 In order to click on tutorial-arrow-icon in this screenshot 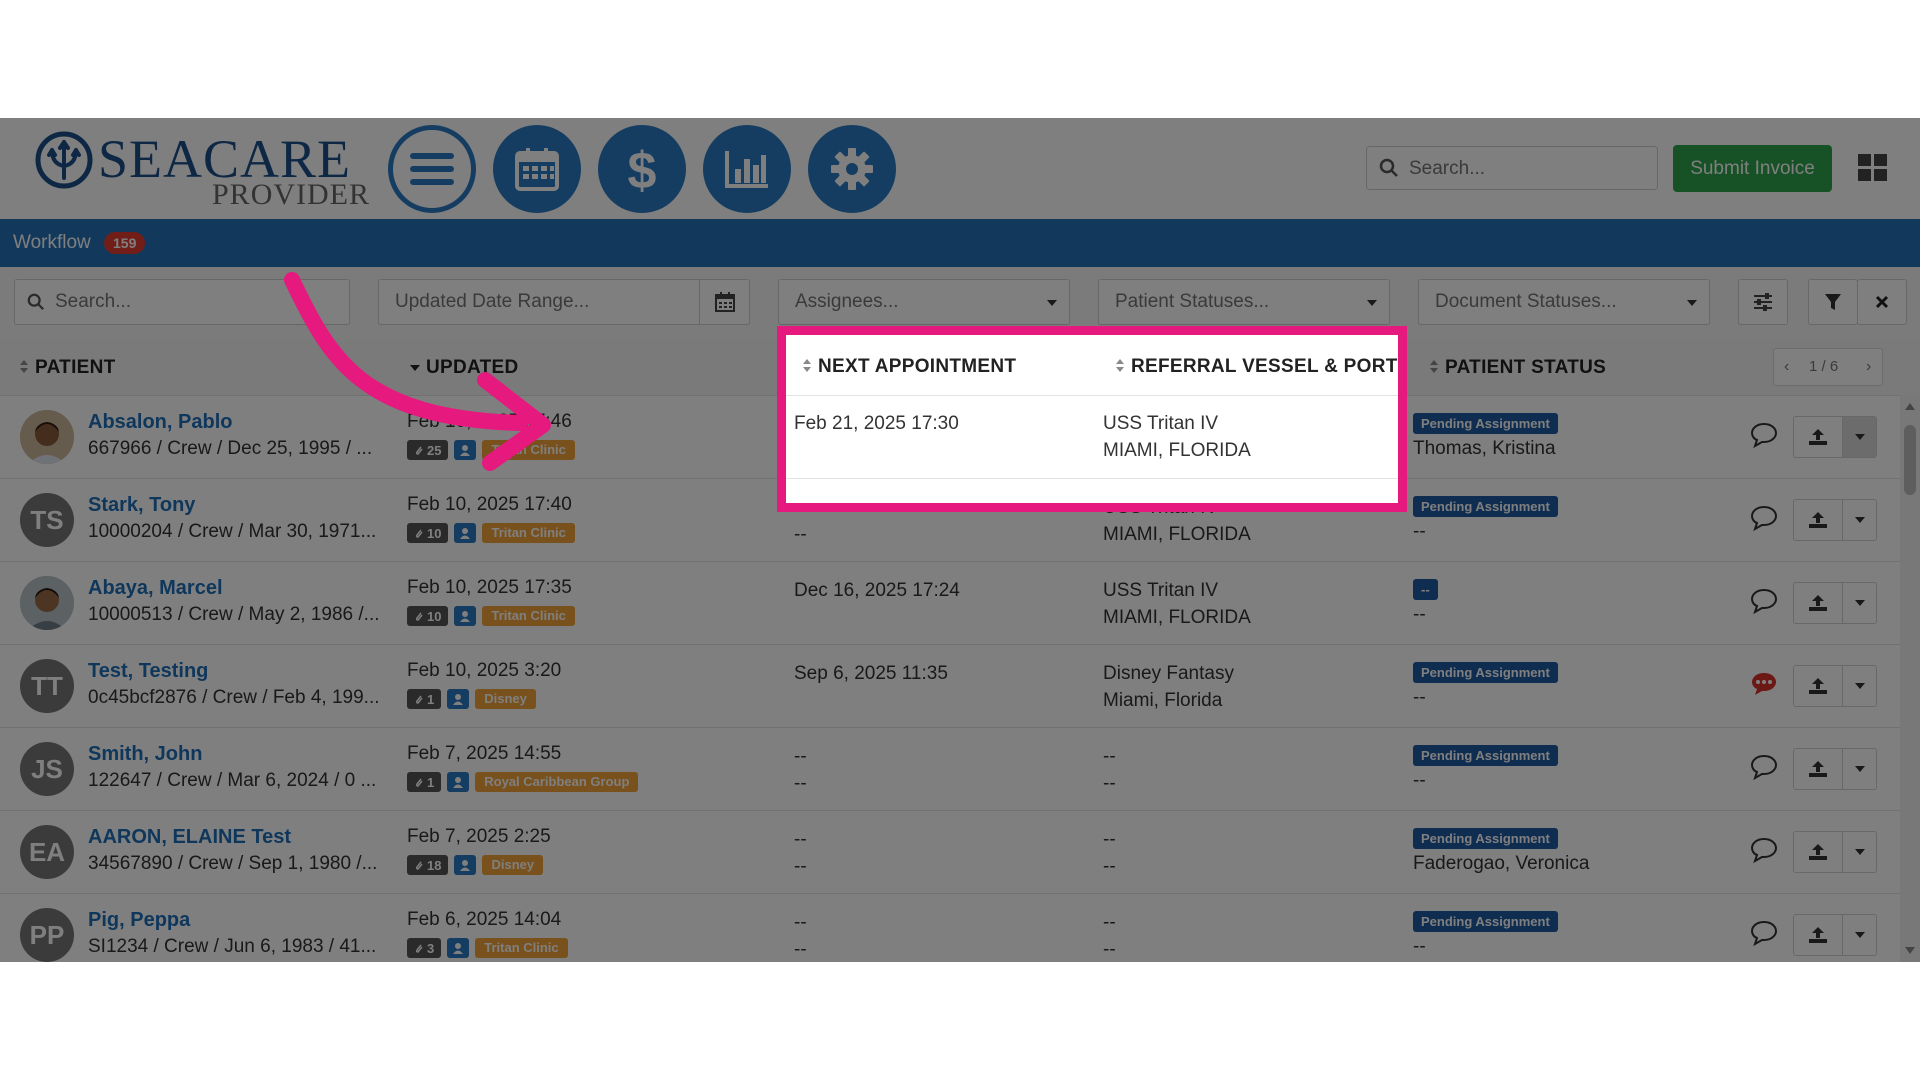, I will do `click(417, 371)`.